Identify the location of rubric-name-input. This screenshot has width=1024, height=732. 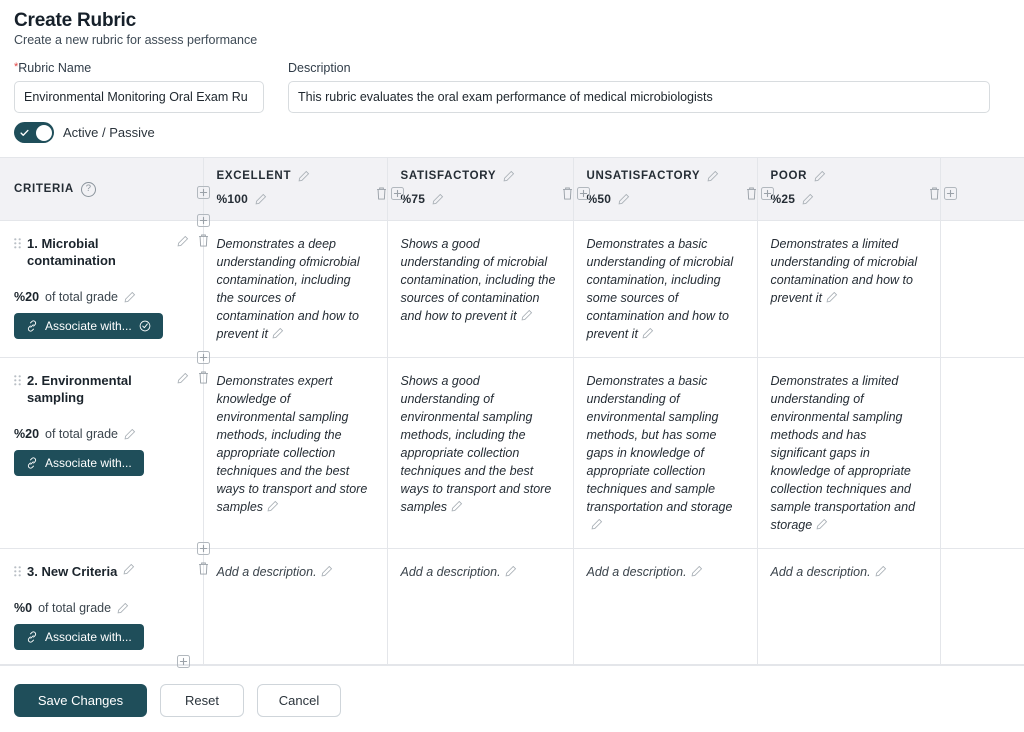
(139, 97).